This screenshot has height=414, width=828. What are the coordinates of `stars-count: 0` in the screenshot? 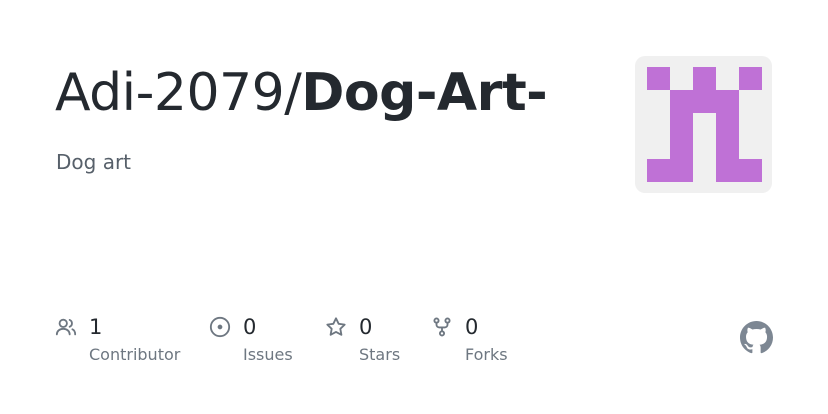 It's located at (366, 327).